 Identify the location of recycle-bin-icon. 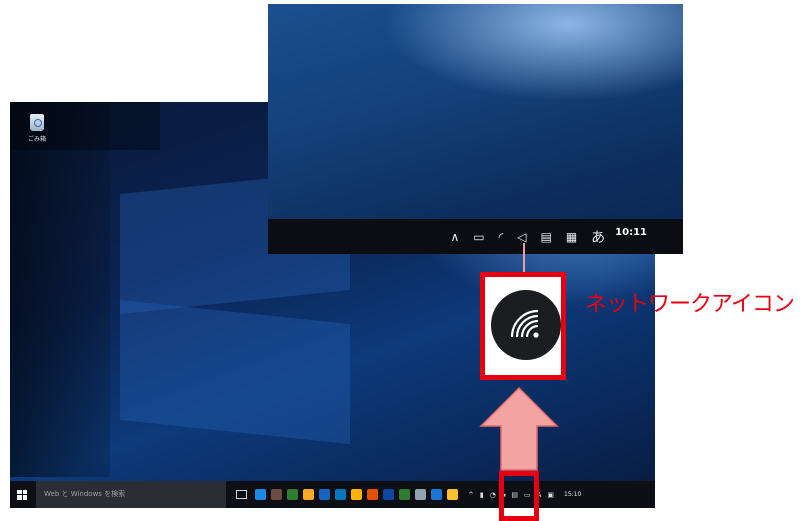
(37, 122).